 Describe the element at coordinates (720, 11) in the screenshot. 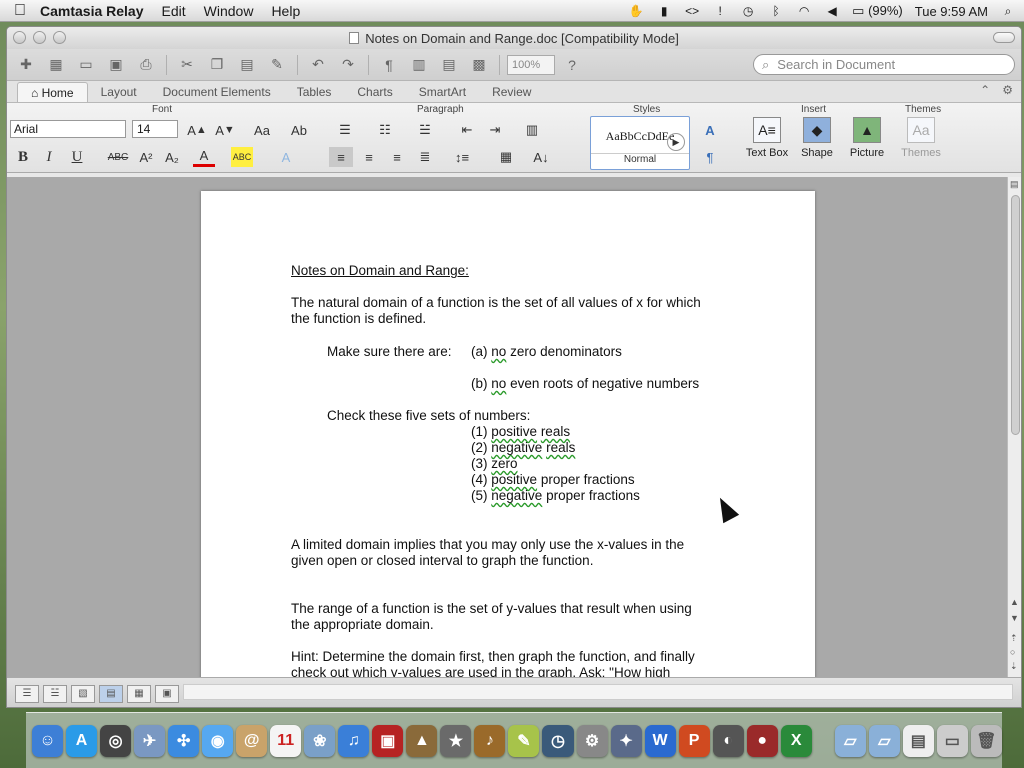

I see `alert-icon: !` at that location.